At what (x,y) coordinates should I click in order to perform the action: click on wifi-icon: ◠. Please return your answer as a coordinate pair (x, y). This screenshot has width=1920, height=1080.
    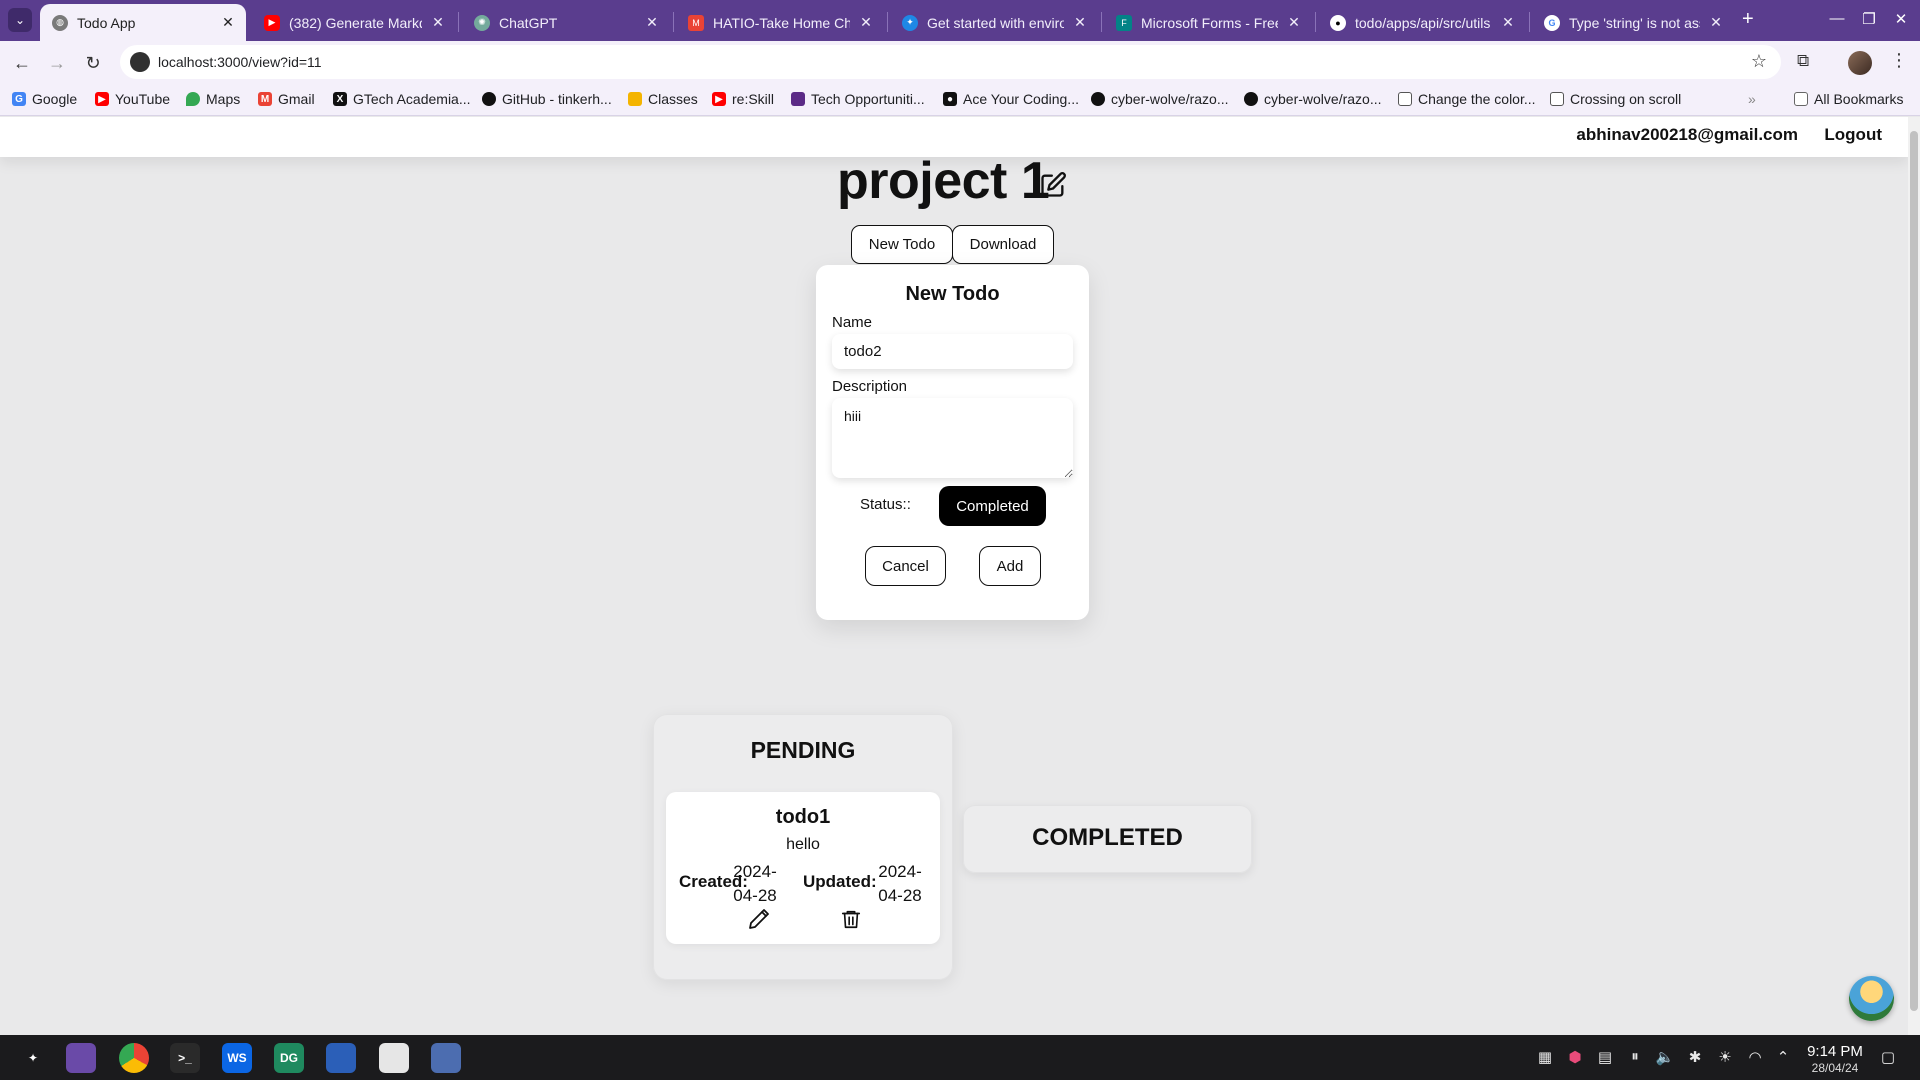
    Looking at the image, I should click on (1755, 1057).